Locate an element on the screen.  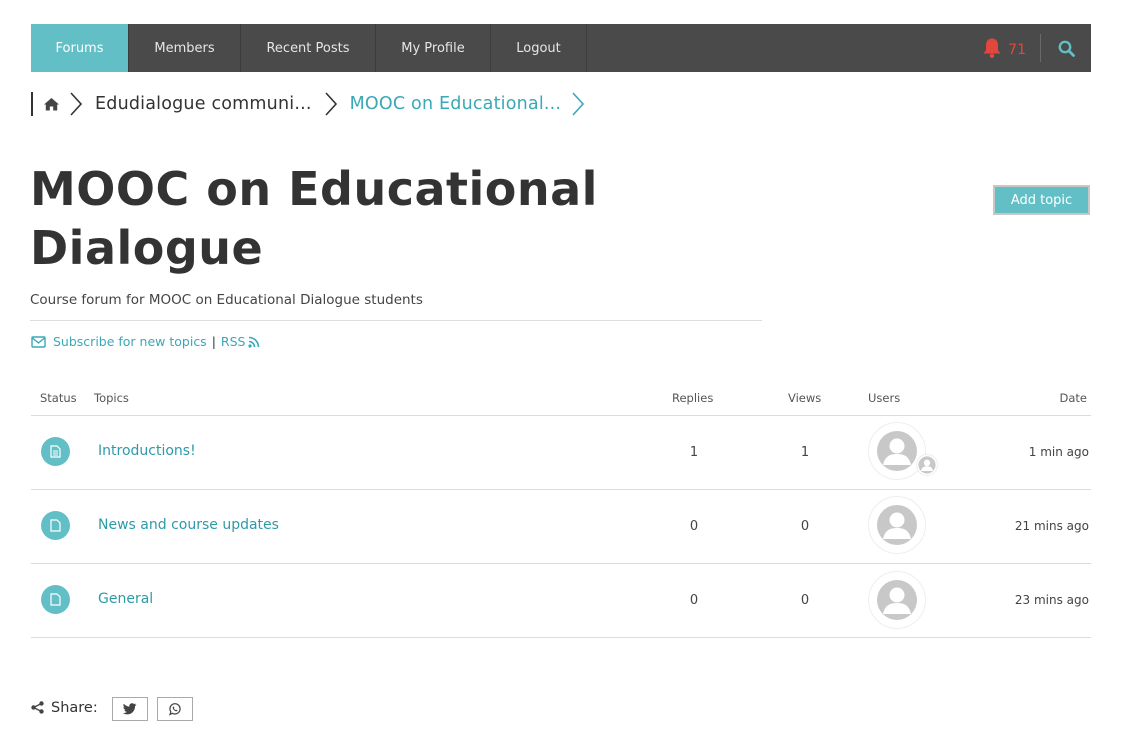
last-post-date: 21 mins ago is located at coordinates (1052, 526).